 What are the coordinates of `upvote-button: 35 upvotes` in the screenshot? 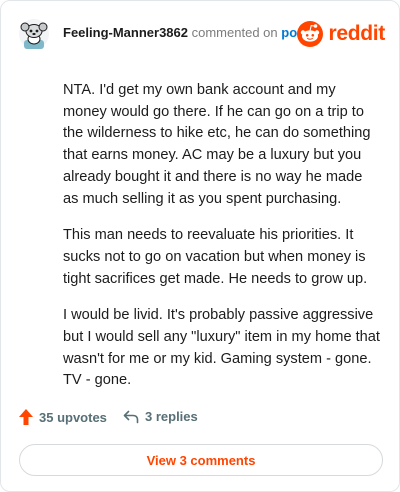 It's located at (63, 417).